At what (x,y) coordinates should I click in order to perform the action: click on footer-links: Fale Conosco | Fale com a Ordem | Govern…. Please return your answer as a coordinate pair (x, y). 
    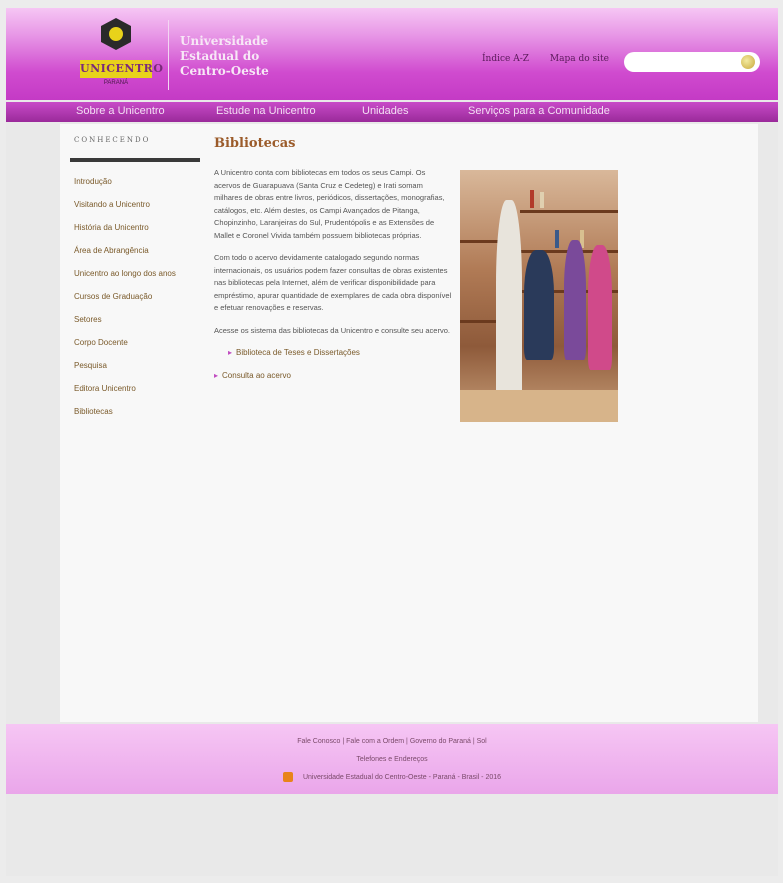
    Looking at the image, I should click on (392, 741).